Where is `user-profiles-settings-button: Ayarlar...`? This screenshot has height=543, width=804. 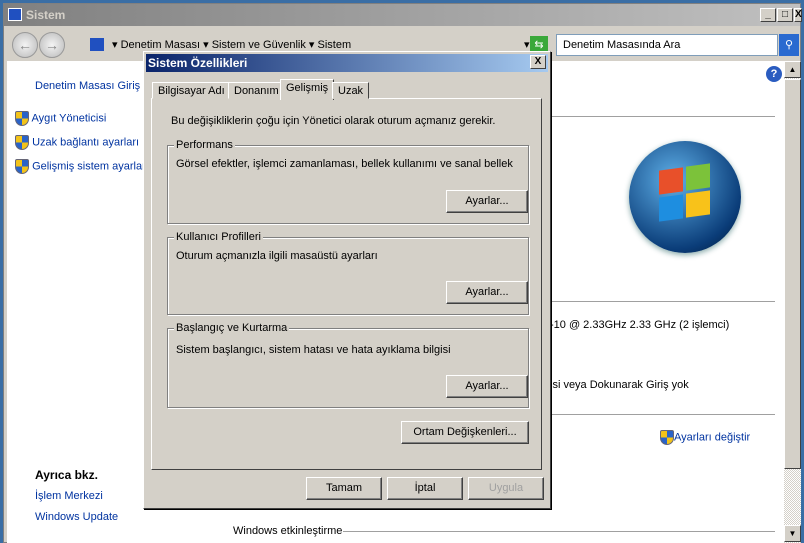 user-profiles-settings-button: Ayarlar... is located at coordinates (487, 292).